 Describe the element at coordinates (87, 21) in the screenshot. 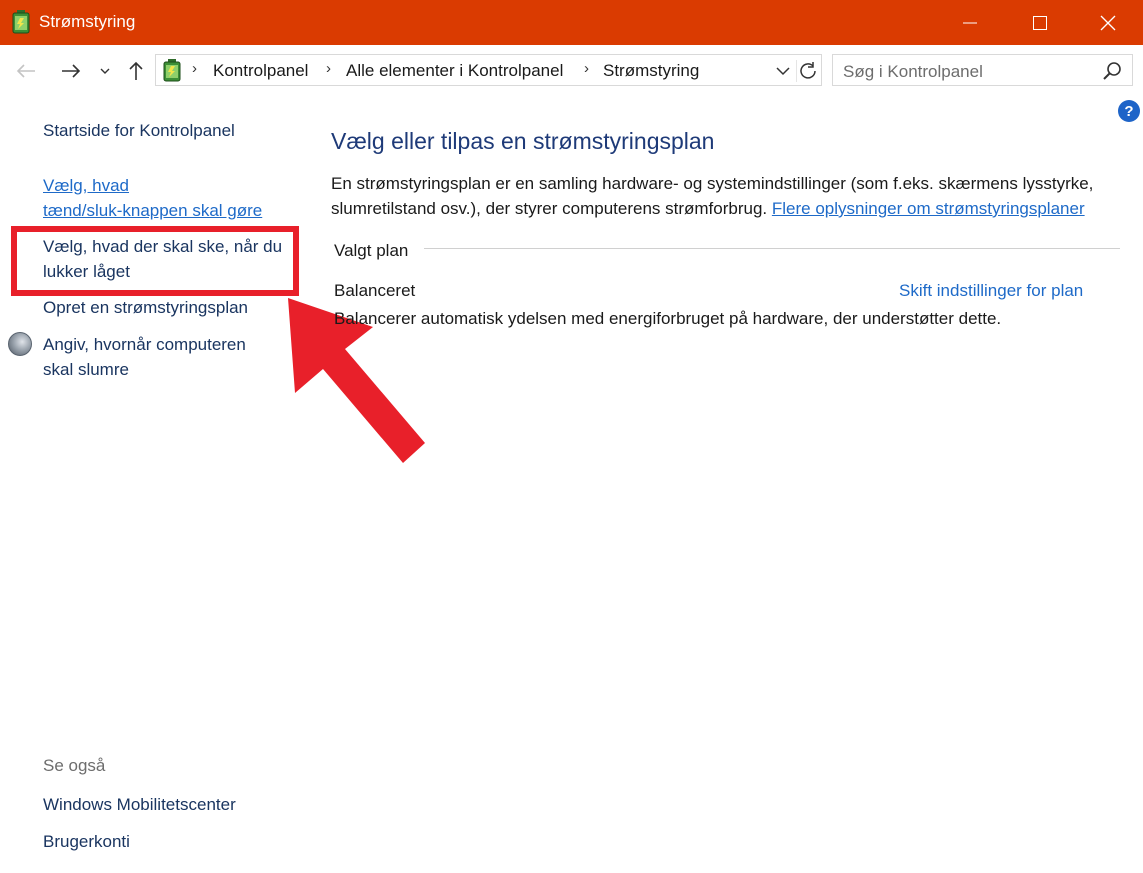

I see `window-title: Strømstyring` at that location.